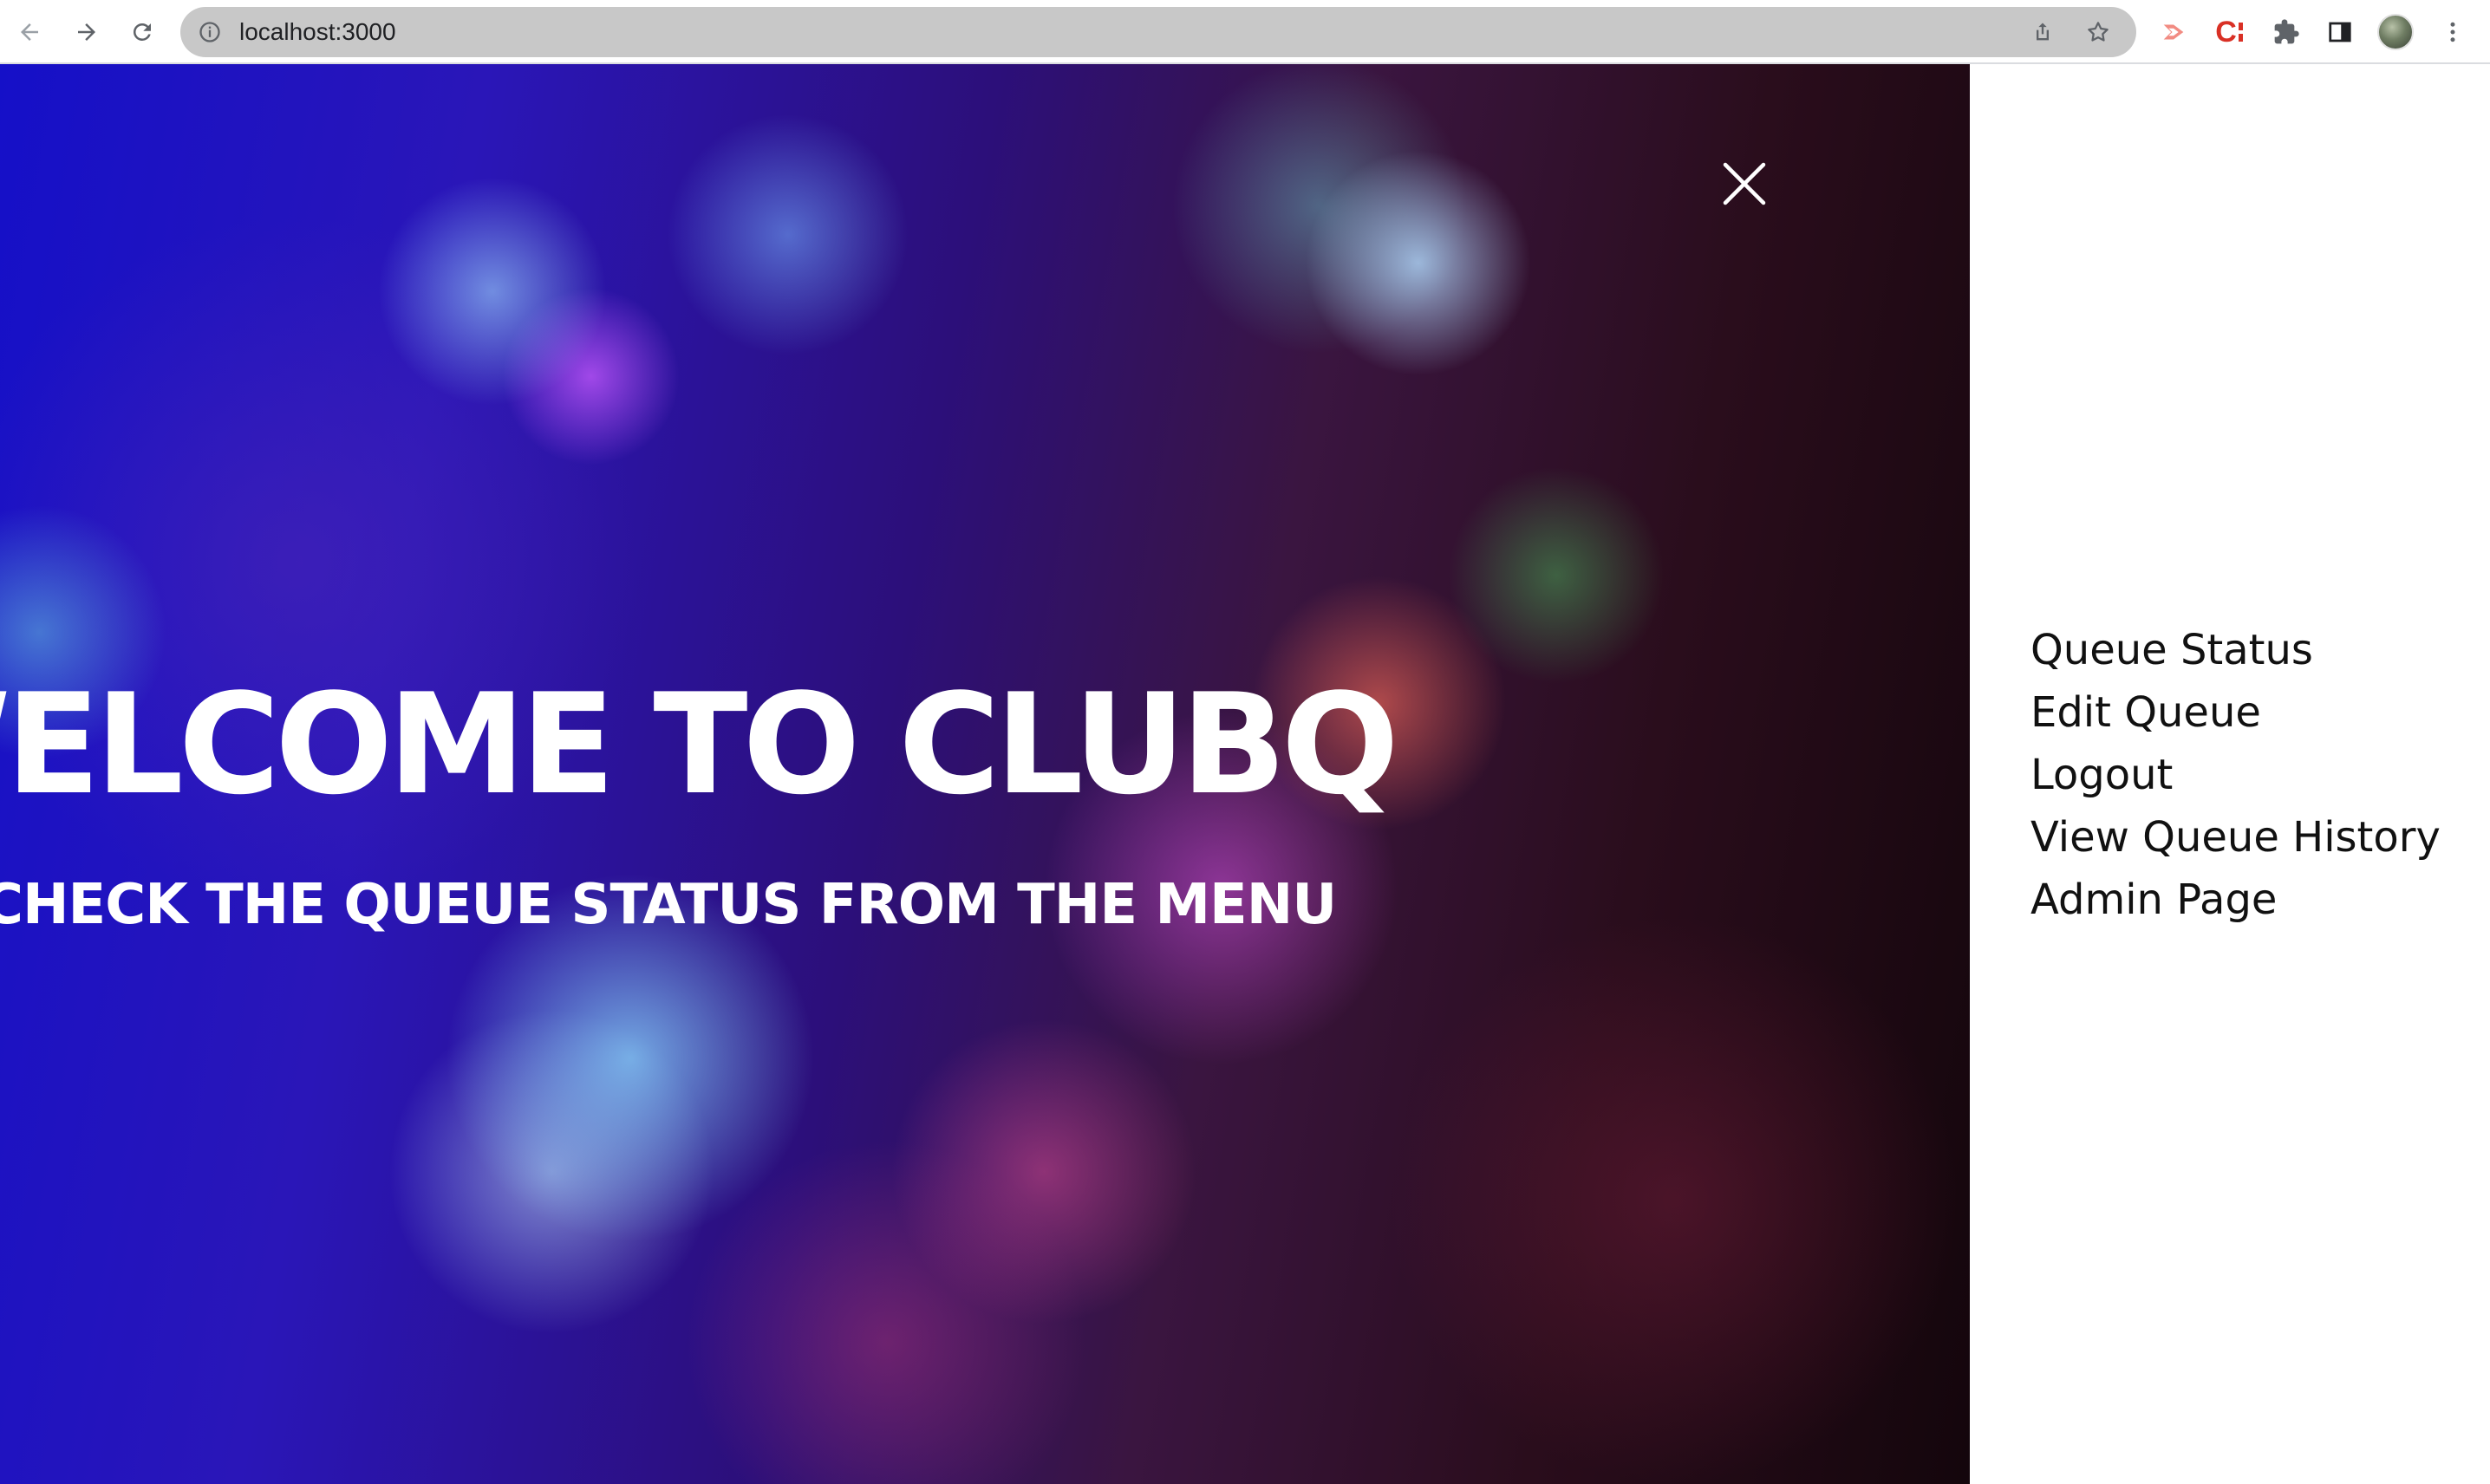  I want to click on share-icon, so click(2043, 32).